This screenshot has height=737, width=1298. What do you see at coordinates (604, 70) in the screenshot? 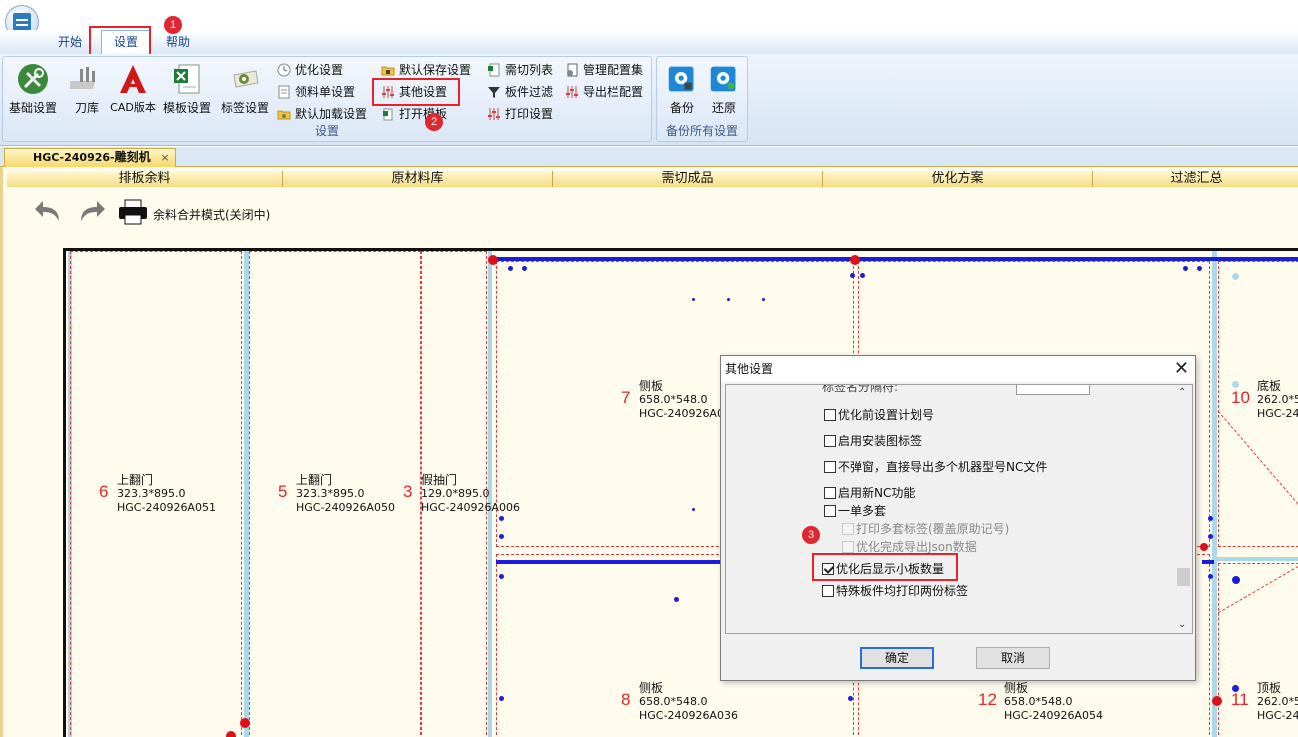
I see `manage-config-set-button: 管理配置集` at bounding box center [604, 70].